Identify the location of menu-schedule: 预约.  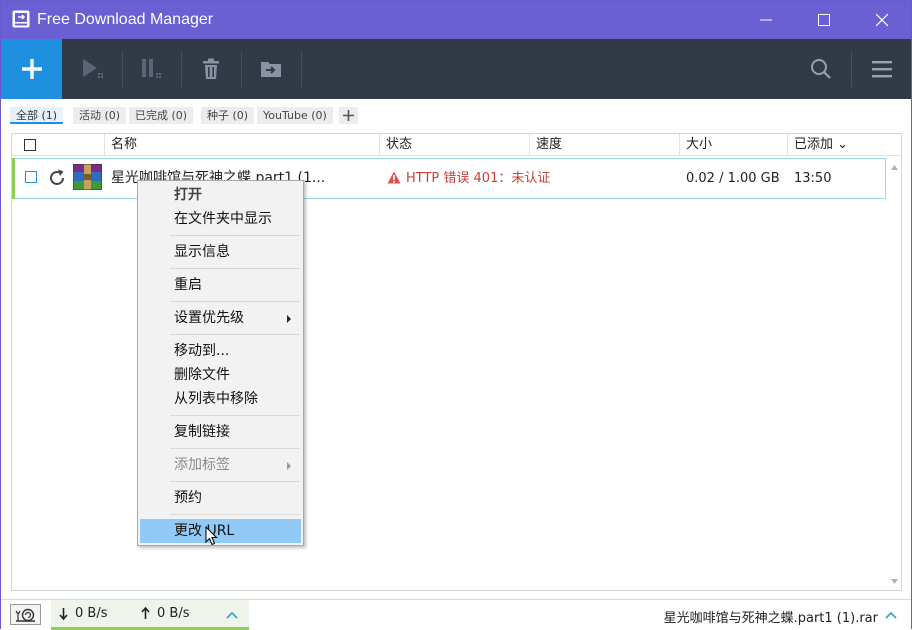
(220, 498).